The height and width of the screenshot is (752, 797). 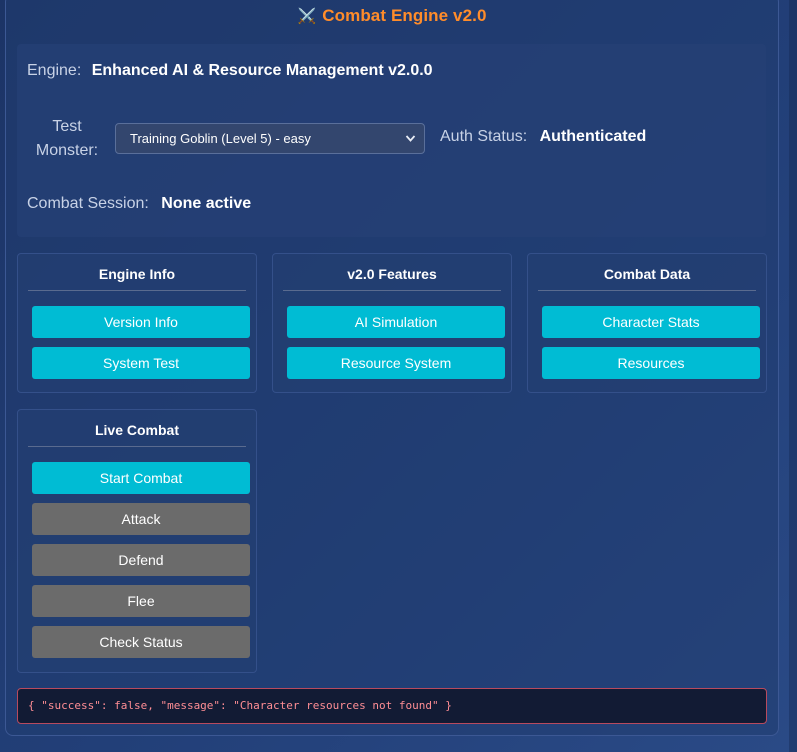 I want to click on test-monster-select: Training Goblin (Level 5) - easy, so click(x=270, y=138).